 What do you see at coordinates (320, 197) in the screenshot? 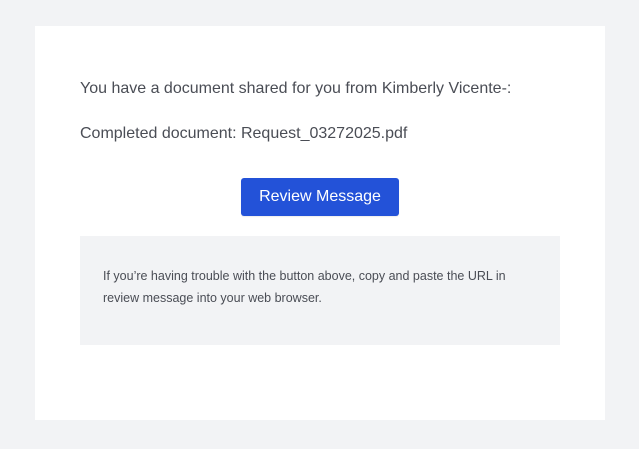
I see `review-message-button: Review Message` at bounding box center [320, 197].